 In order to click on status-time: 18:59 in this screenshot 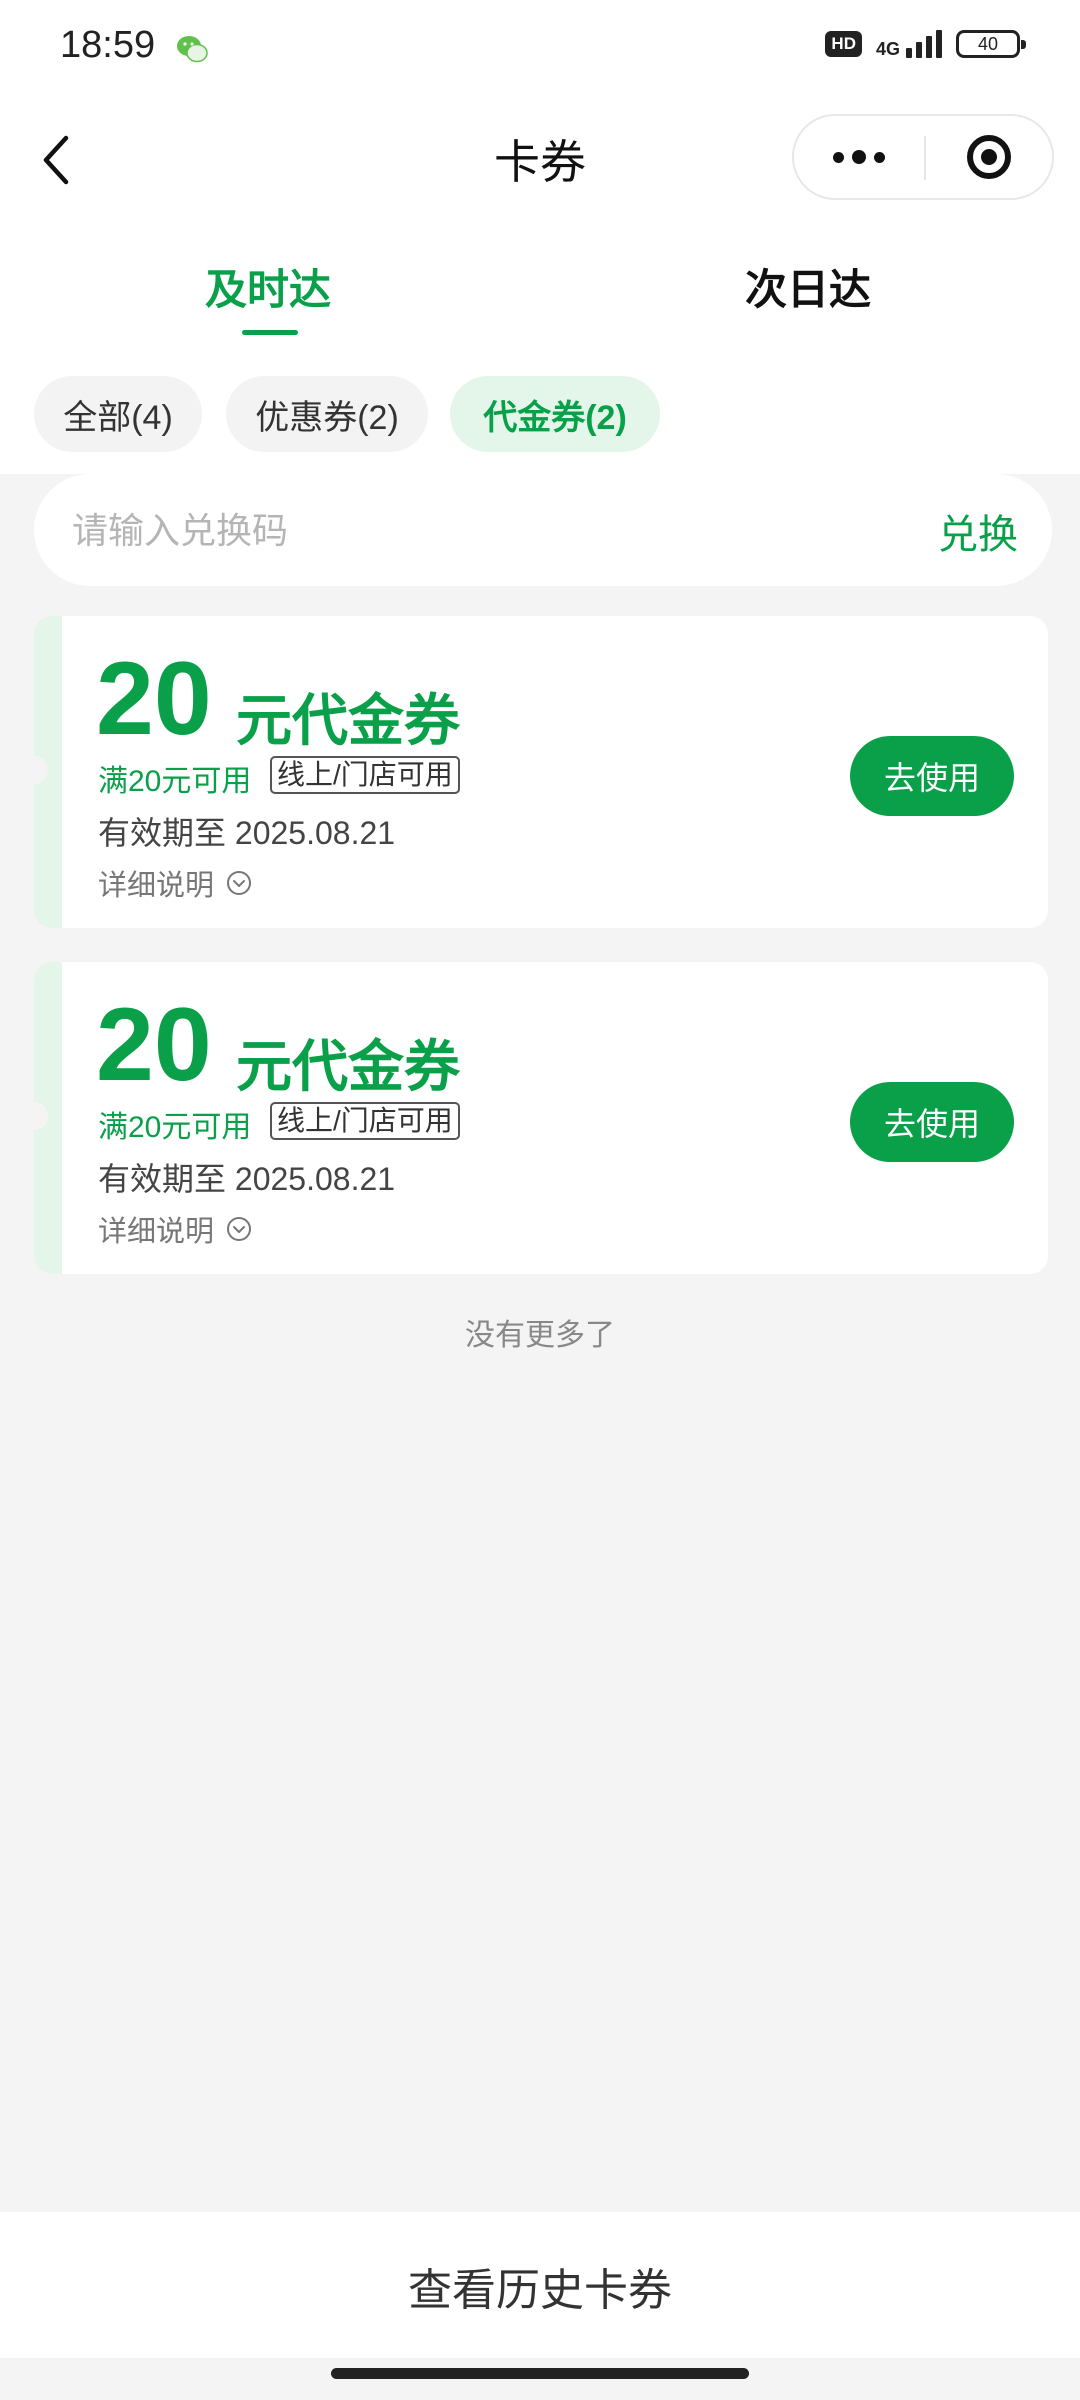, I will do `click(108, 45)`.